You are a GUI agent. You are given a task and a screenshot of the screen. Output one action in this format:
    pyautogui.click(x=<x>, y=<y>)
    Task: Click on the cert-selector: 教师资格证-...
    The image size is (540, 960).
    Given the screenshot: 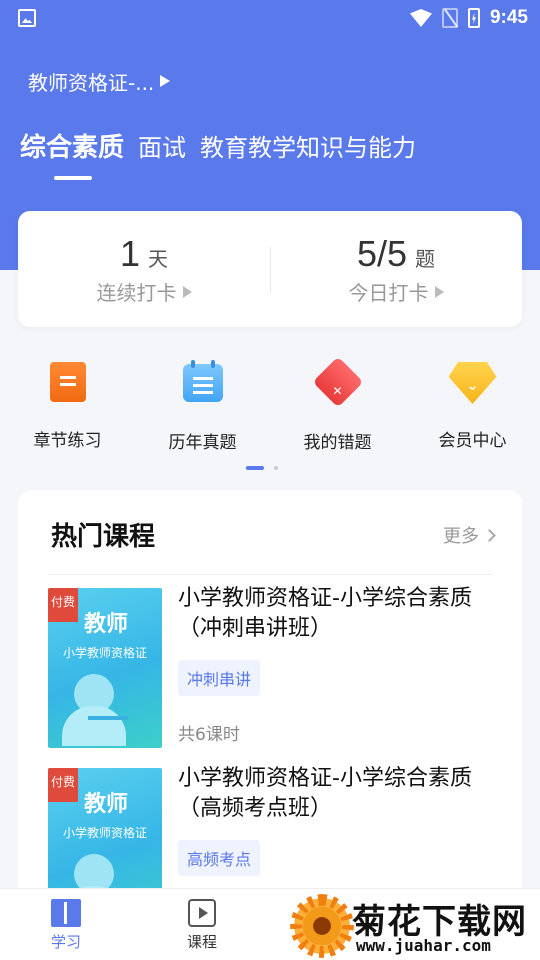 What is the action you would take?
    pyautogui.click(x=99, y=81)
    